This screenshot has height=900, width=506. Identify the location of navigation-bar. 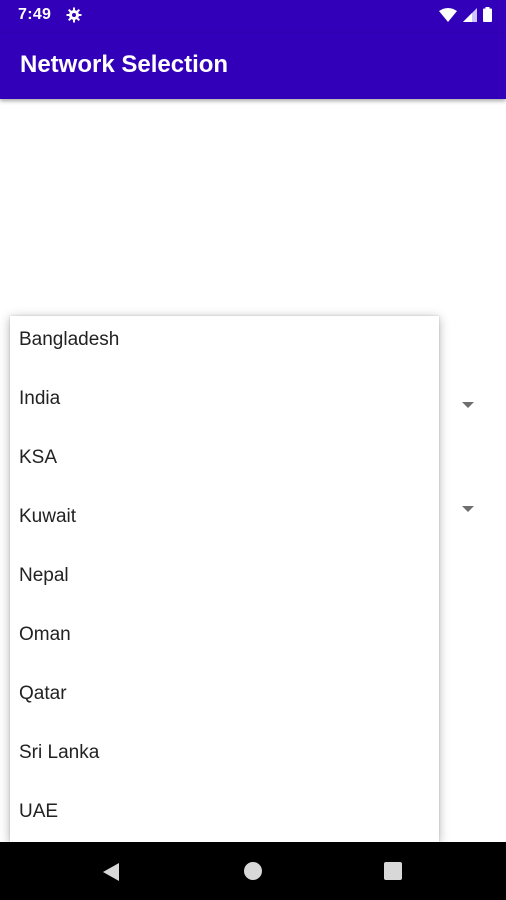
(253, 871).